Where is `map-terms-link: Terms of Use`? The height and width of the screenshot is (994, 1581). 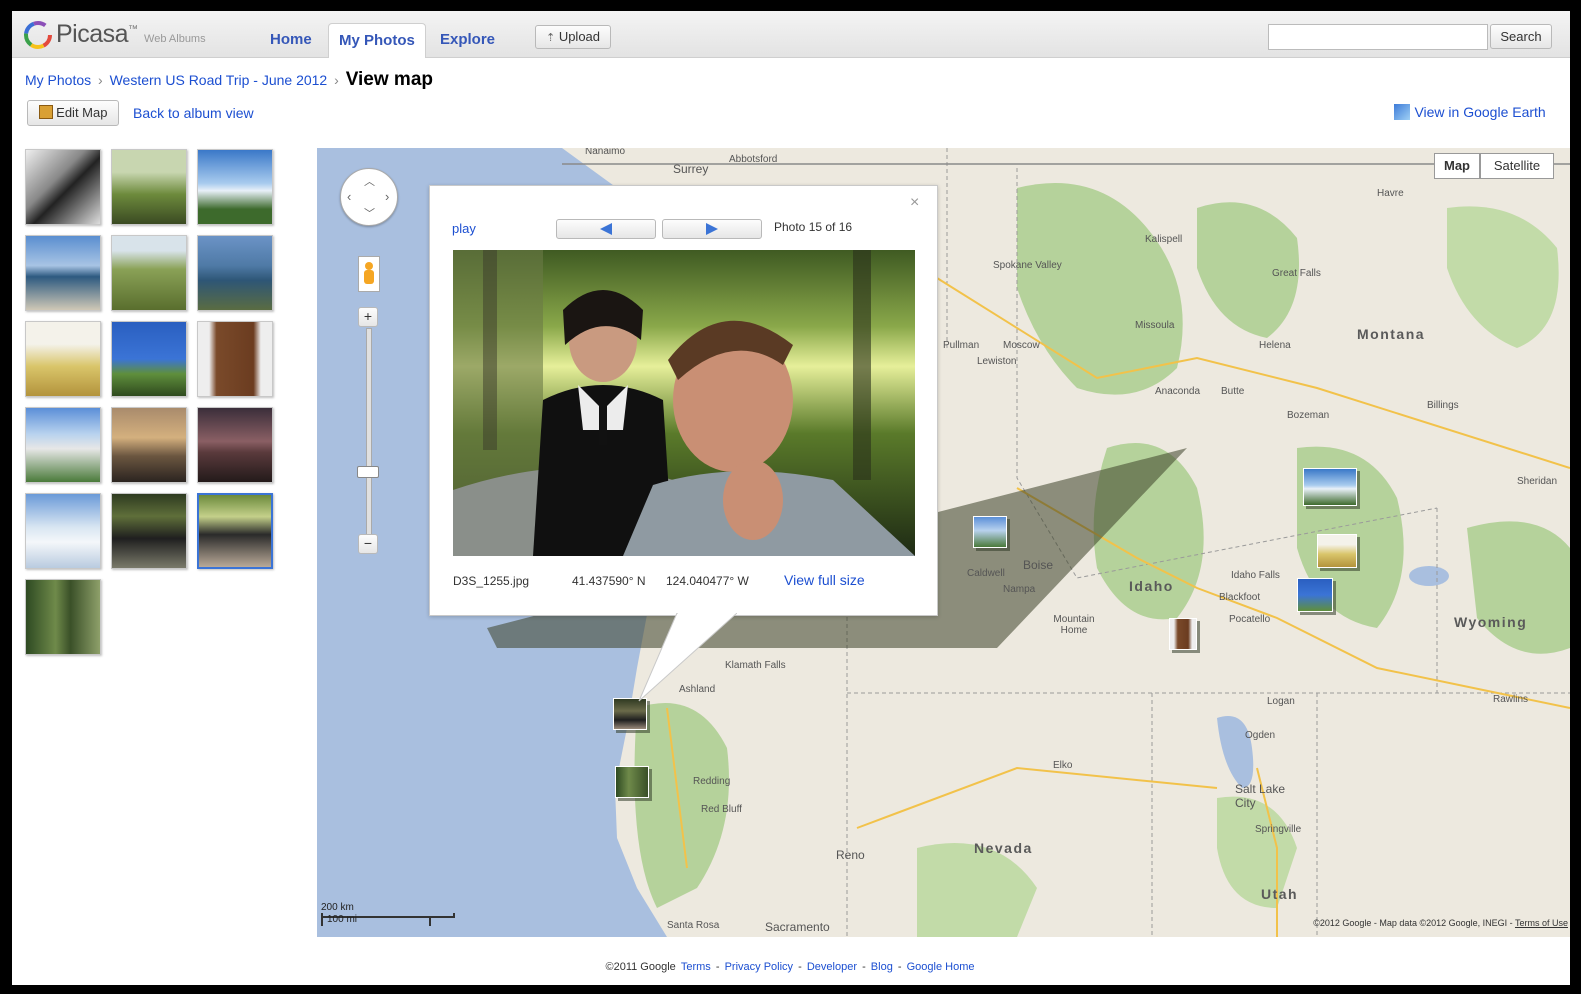
map-terms-link: Terms of Use is located at coordinates (1541, 923).